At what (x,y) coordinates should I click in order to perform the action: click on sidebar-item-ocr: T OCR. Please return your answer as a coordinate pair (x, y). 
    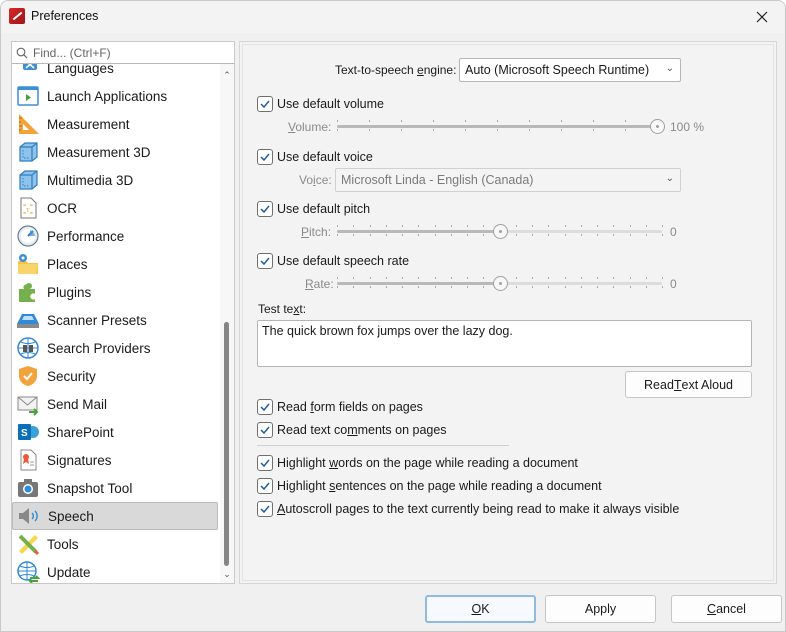
    Looking at the image, I should click on (116, 208).